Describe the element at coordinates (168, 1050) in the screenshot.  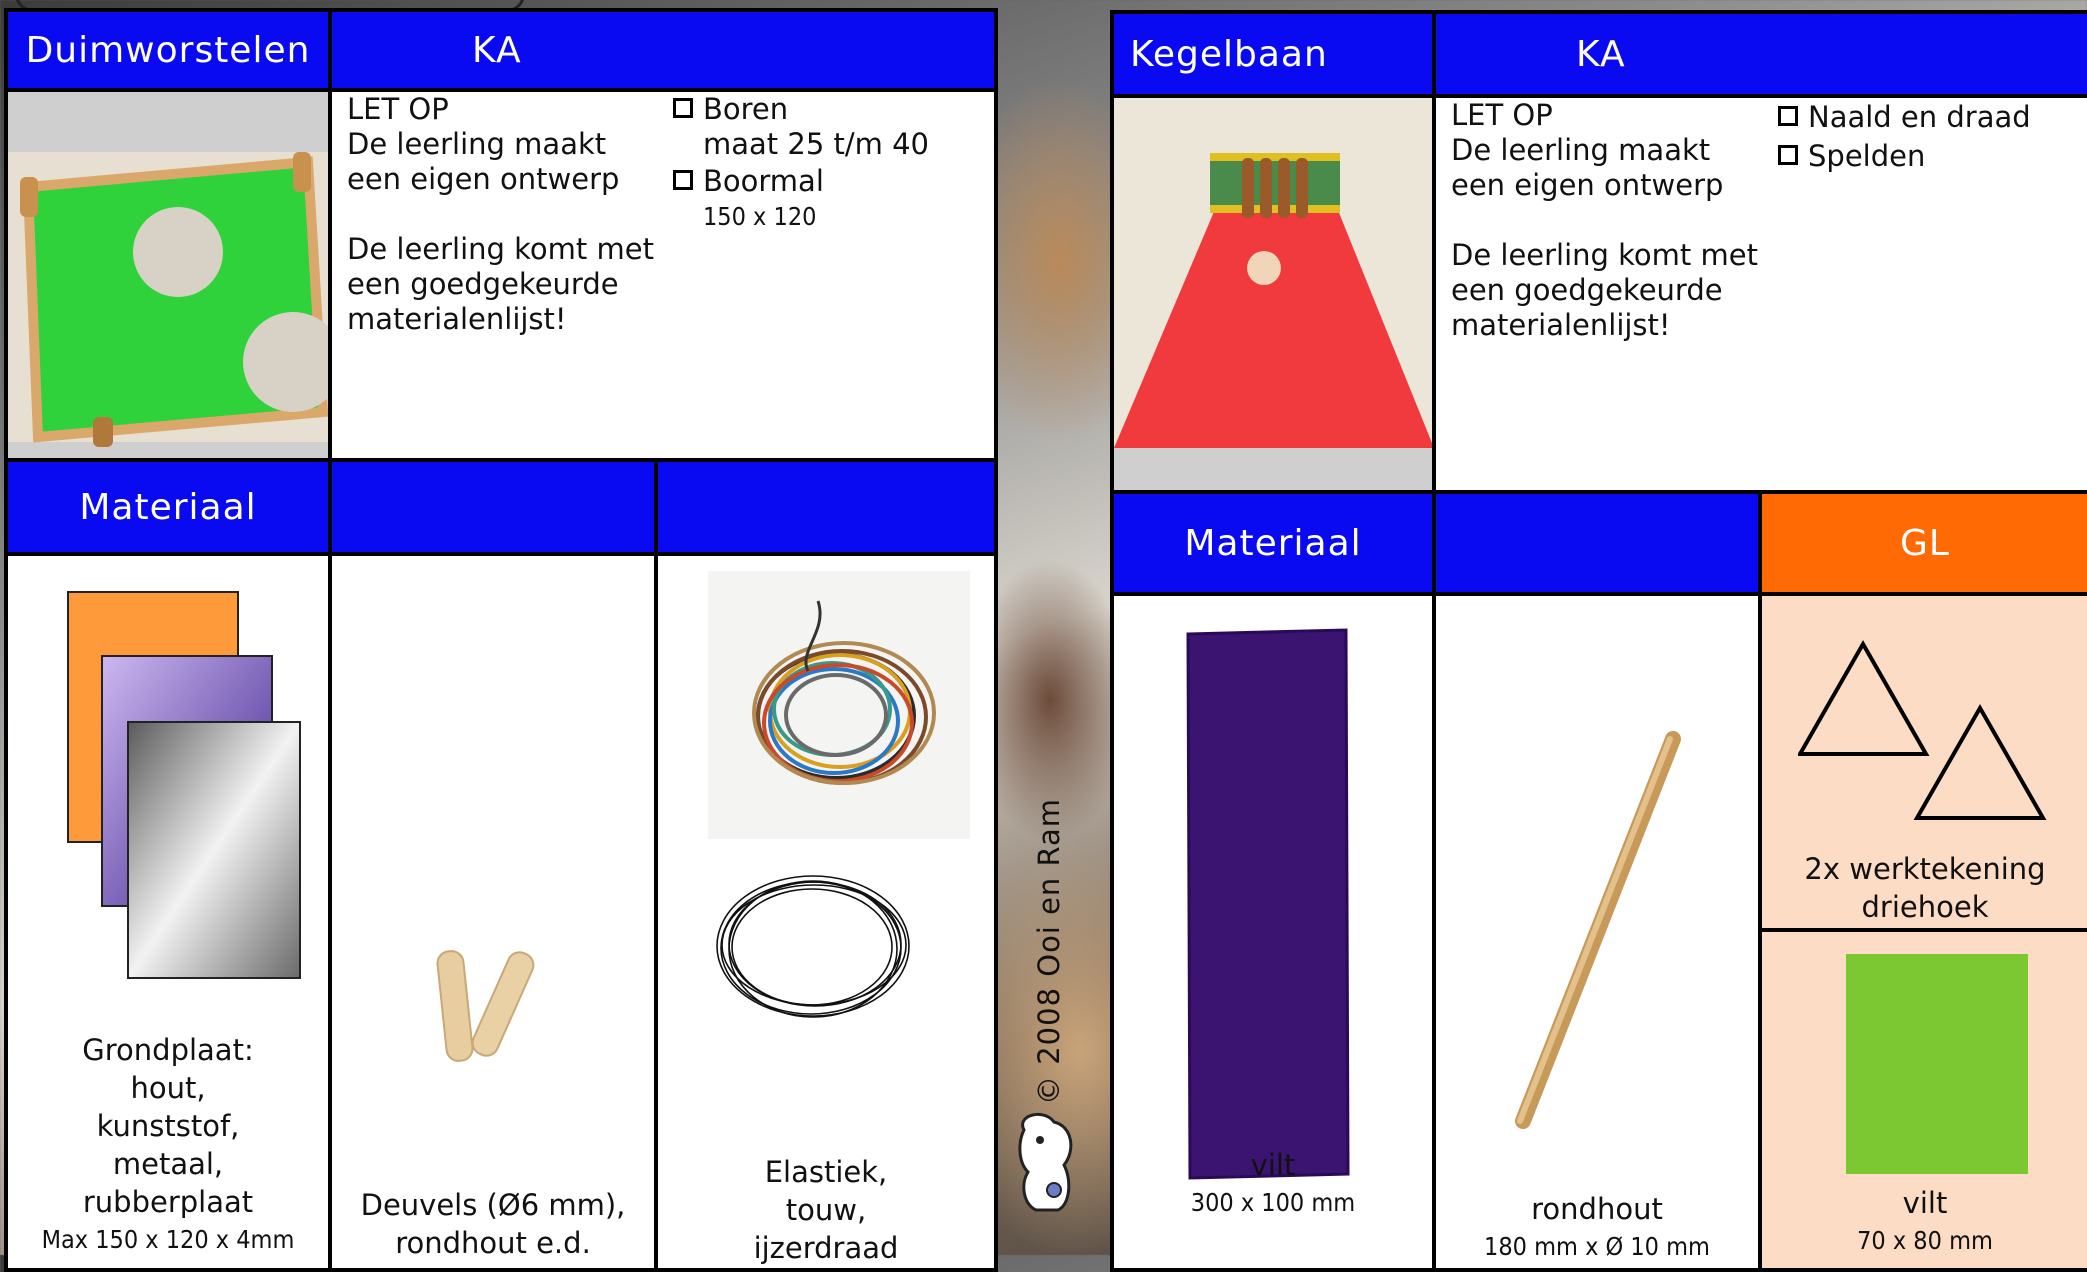
I see `caption-line: Grondplaat:` at that location.